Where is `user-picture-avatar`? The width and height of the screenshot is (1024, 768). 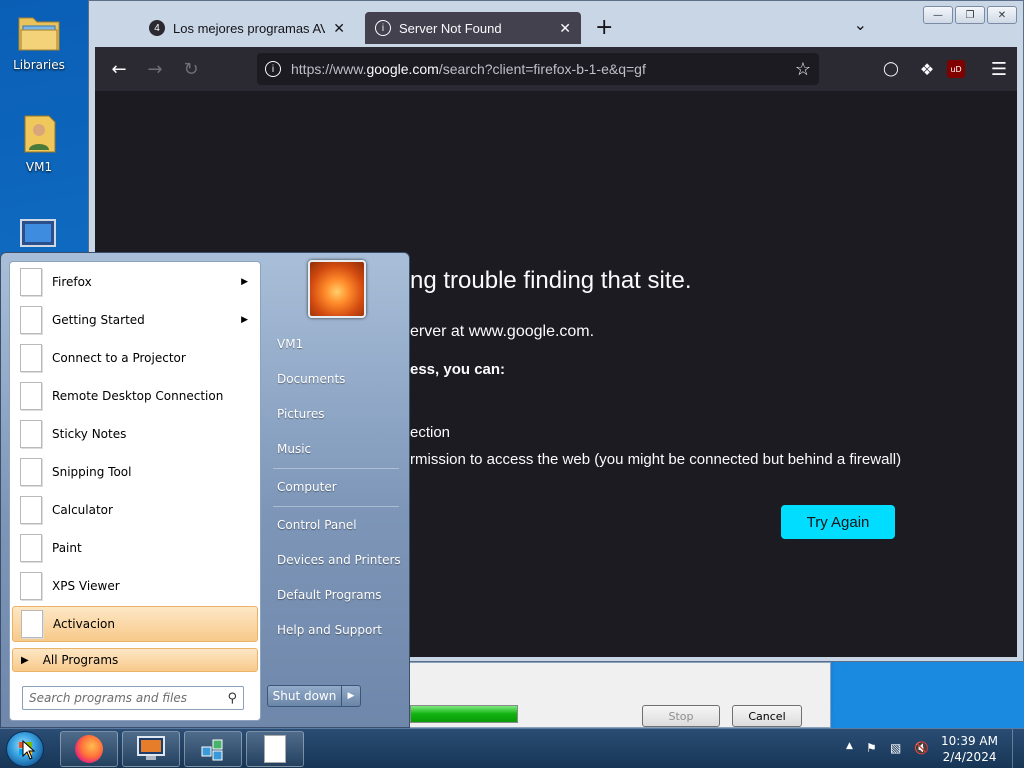 user-picture-avatar is located at coordinates (337, 289).